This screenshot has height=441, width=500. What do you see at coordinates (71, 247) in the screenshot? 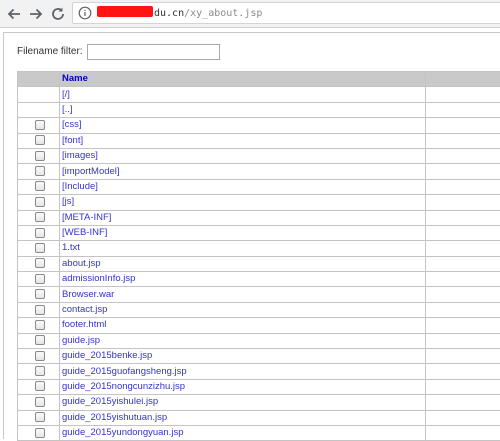
I see `file-link: 1.txt` at bounding box center [71, 247].